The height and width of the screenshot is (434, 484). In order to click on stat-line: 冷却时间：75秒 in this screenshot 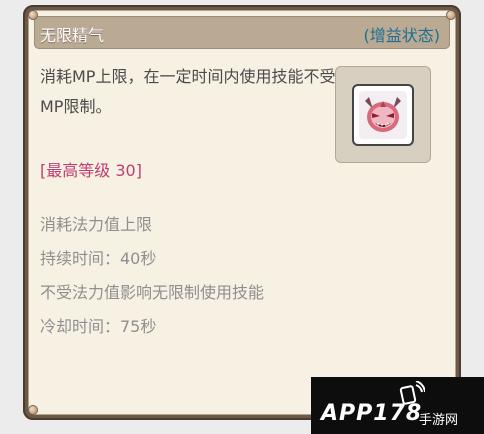, I will do `click(98, 326)`.